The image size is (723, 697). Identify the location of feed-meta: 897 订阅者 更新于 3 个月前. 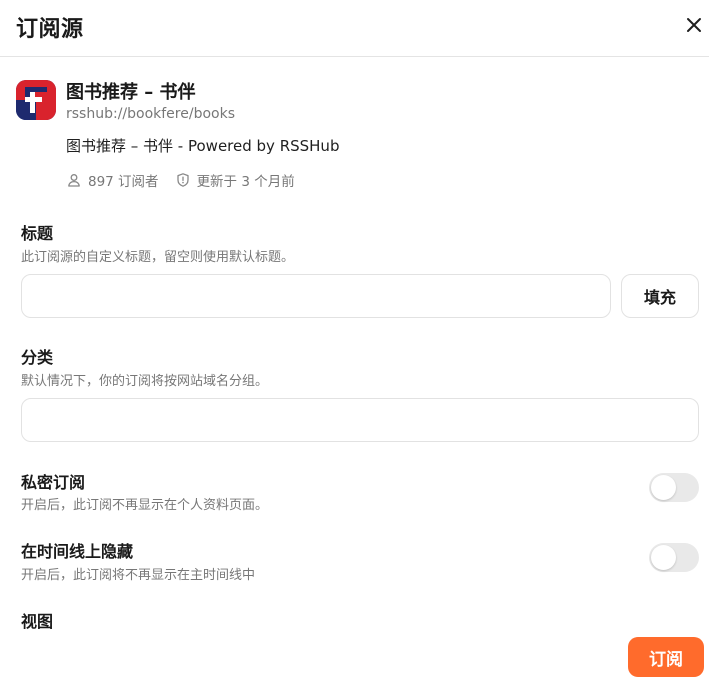
(180, 180).